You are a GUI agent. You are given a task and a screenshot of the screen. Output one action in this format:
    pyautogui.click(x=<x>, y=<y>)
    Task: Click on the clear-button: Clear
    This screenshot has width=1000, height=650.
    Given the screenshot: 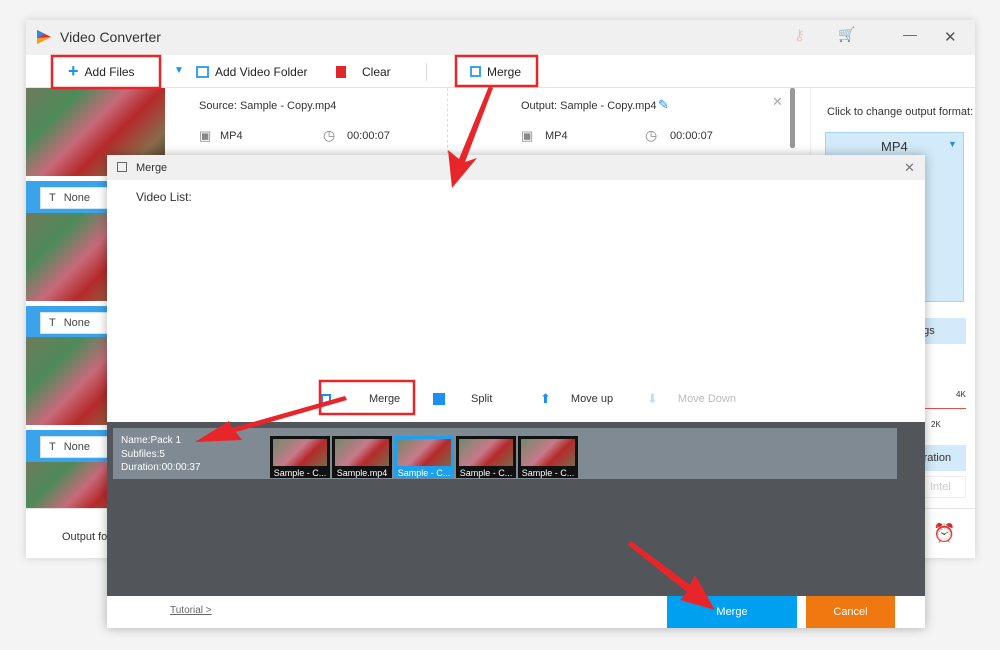 What is the action you would take?
    pyautogui.click(x=363, y=71)
    